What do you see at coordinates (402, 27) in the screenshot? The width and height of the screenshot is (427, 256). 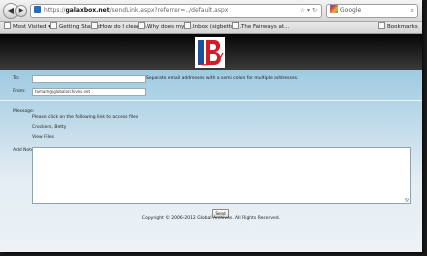 I see `bookmarks-menu-label: Bookmarks` at bounding box center [402, 27].